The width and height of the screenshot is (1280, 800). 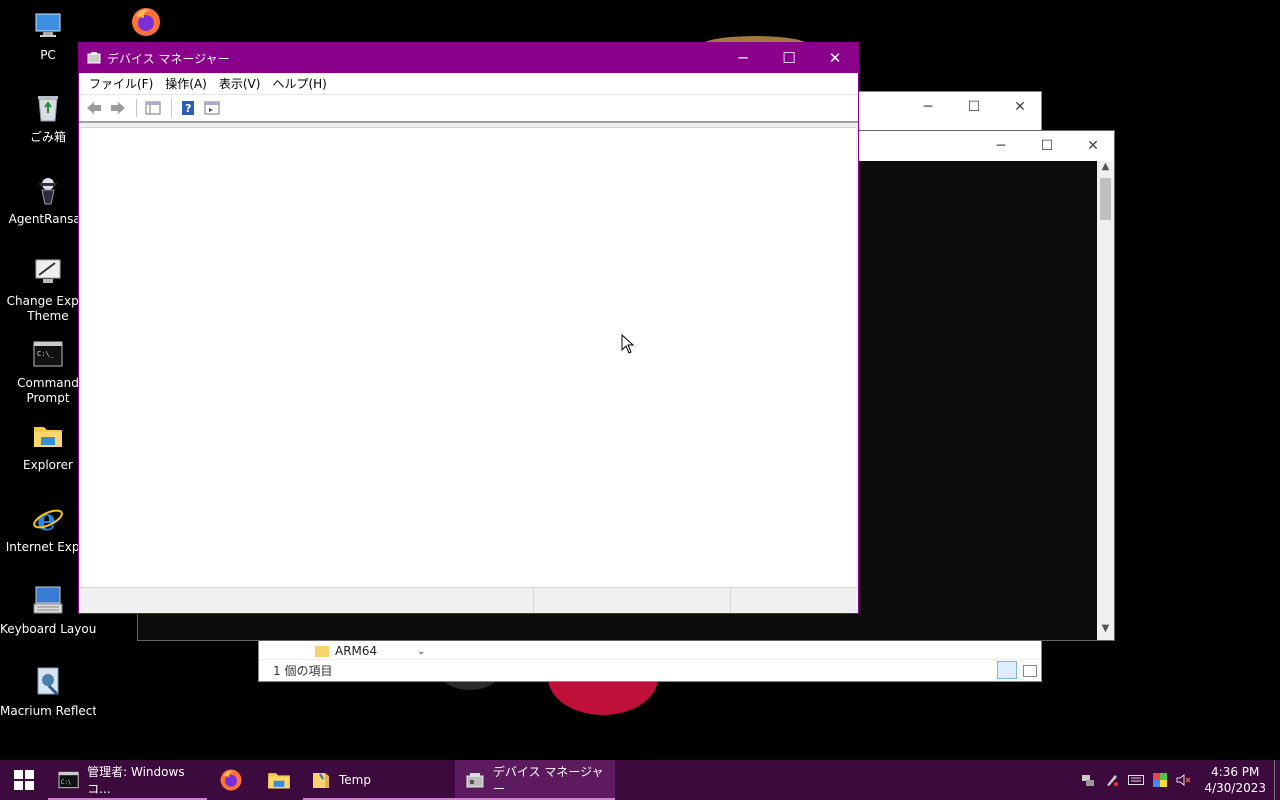 What do you see at coordinates (548, 780) in the screenshot?
I see `taskbar-item-label: デバイス マネージャー` at bounding box center [548, 780].